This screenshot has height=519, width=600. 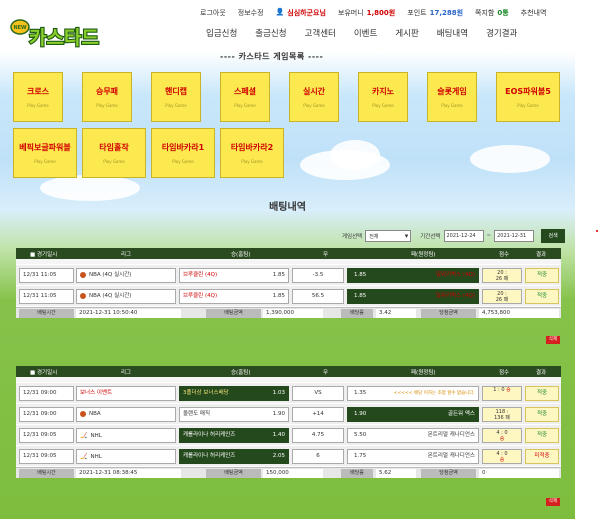 What do you see at coordinates (318, 275) in the screenshot?
I see `cell-handicap: -3.5` at bounding box center [318, 275].